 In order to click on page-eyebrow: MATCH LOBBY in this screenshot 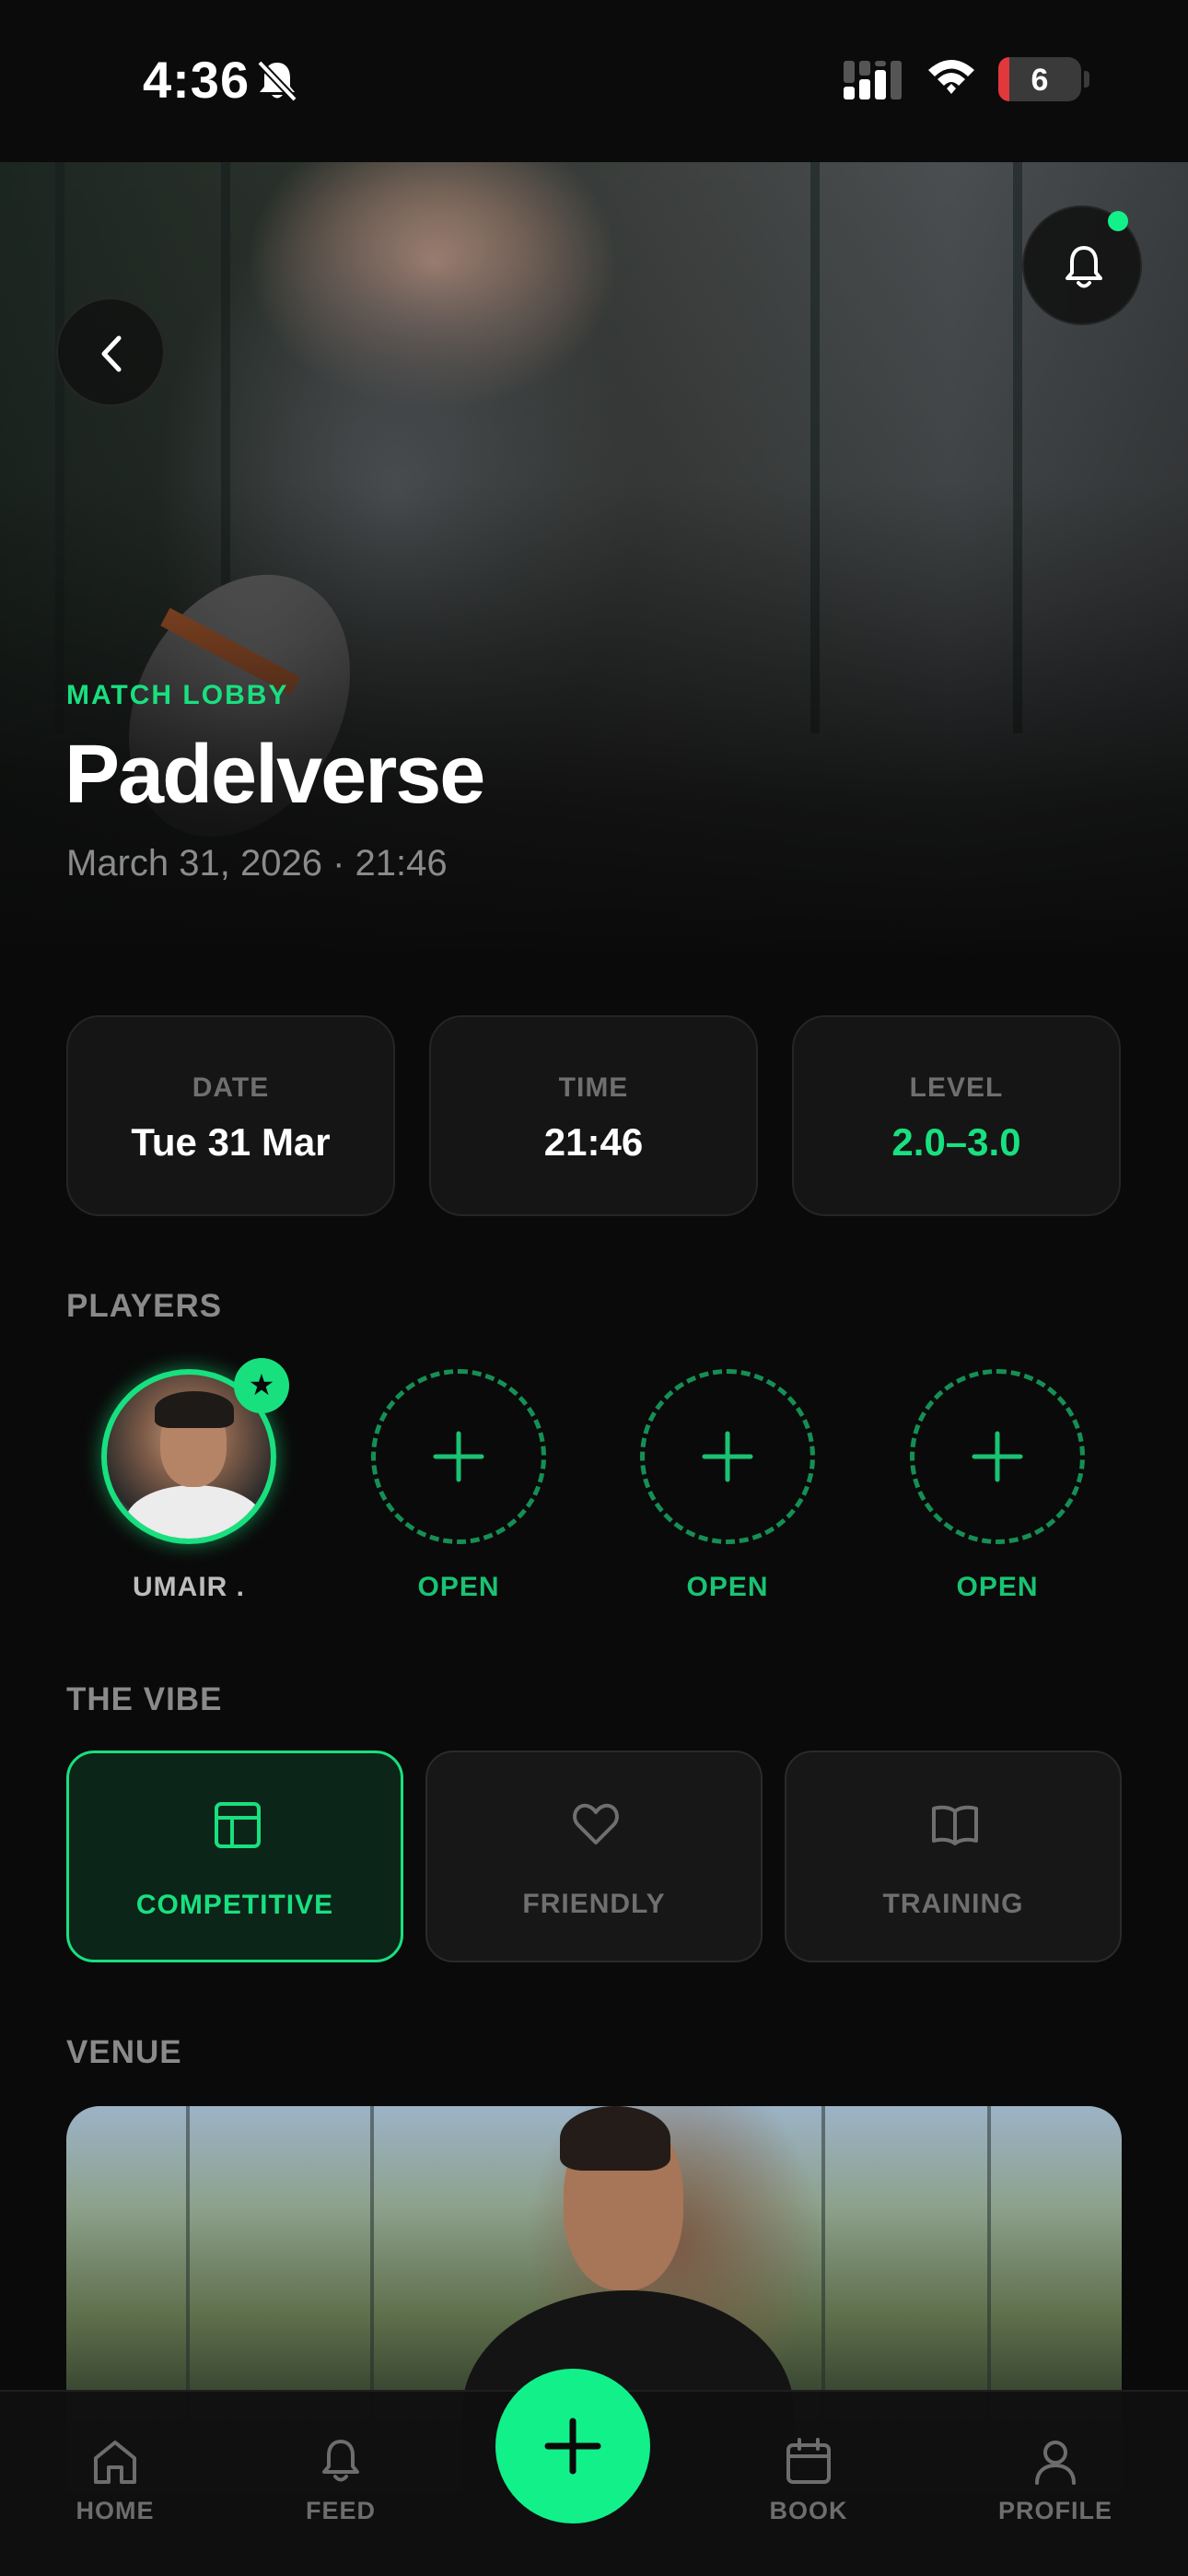, I will do `click(177, 695)`.